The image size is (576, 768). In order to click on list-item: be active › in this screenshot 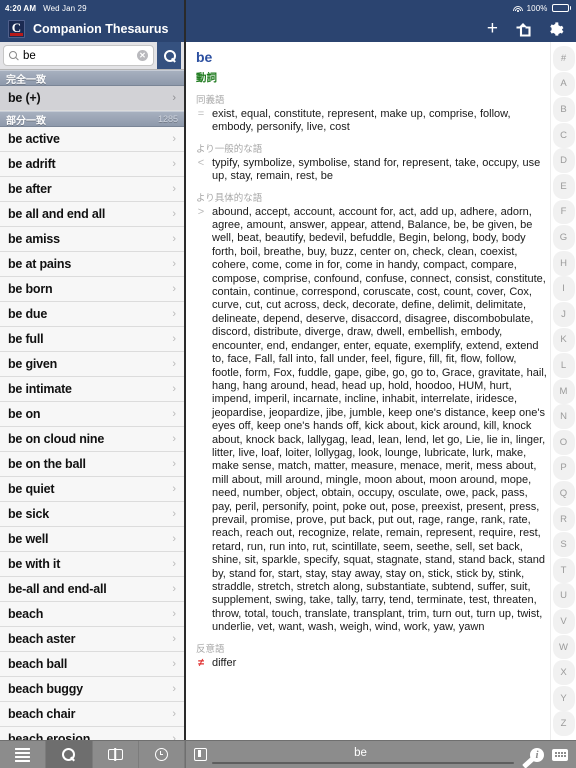, I will do `click(92, 139)`.